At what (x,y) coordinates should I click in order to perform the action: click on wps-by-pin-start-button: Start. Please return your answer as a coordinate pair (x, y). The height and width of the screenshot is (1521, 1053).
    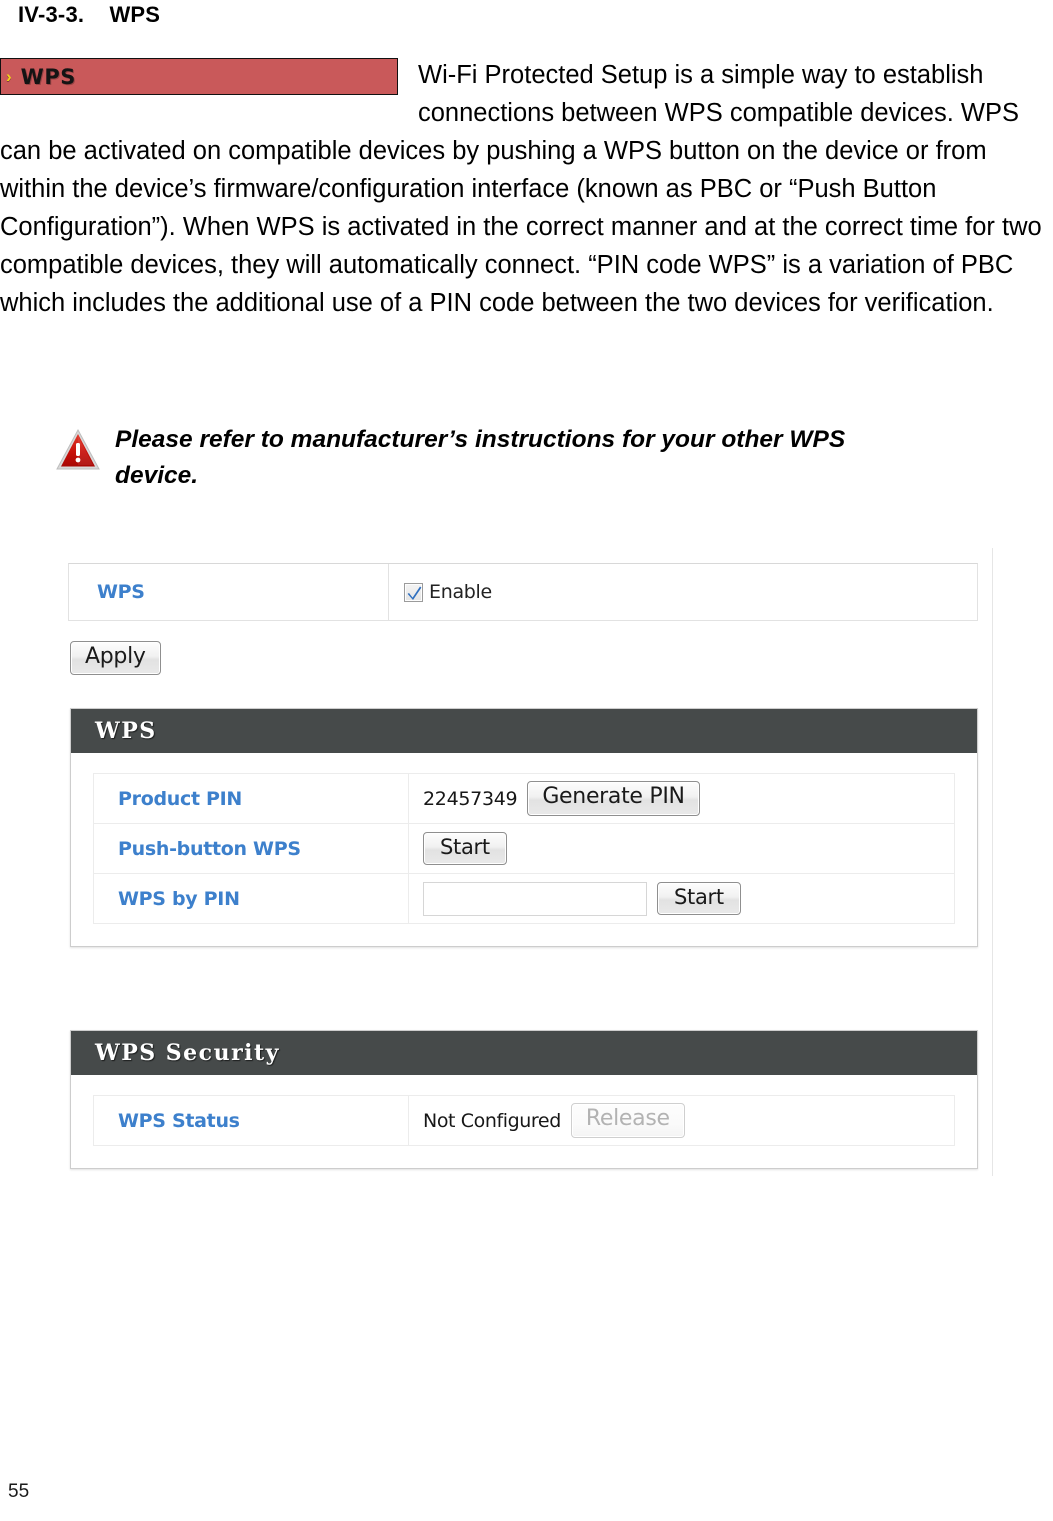
    Looking at the image, I should click on (699, 898).